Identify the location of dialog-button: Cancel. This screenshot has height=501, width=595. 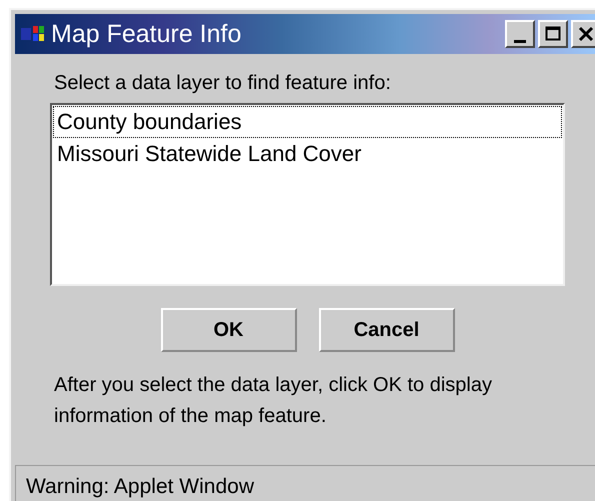
(386, 330).